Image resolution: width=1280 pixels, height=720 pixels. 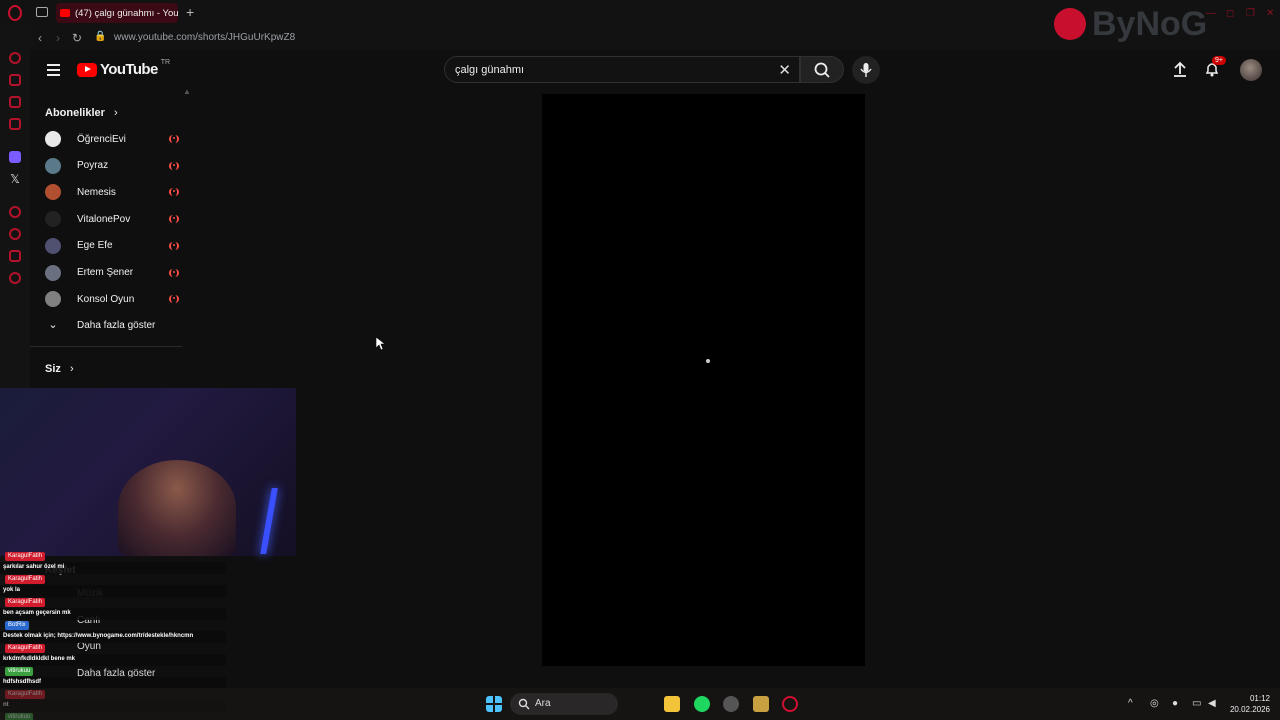 What do you see at coordinates (19, 671) in the screenshot?
I see `chat-username: vitirukuu` at bounding box center [19, 671].